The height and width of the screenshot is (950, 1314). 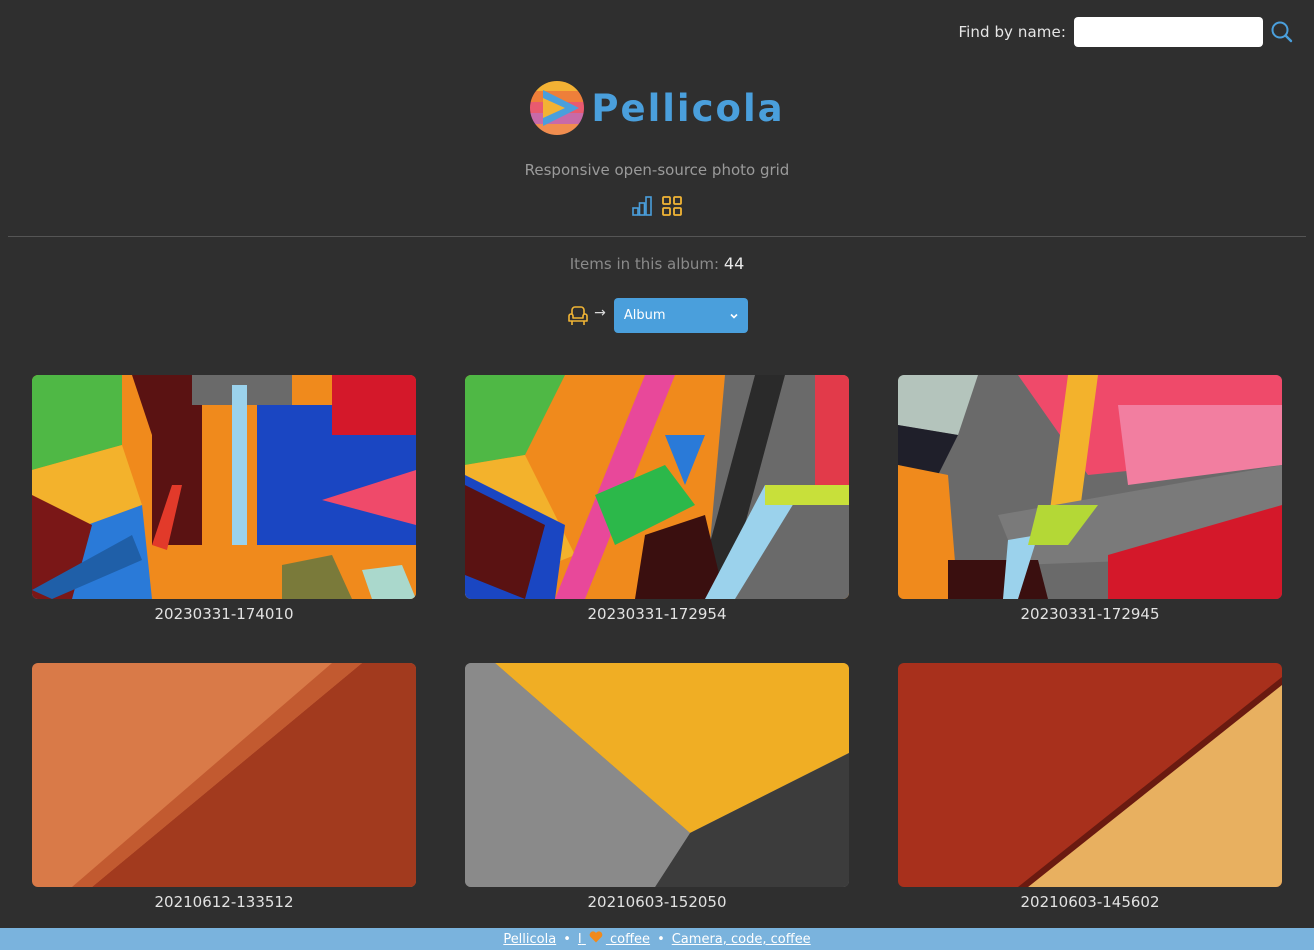 What do you see at coordinates (657, 614) in the screenshot?
I see `photo-caption: 20230331-172954` at bounding box center [657, 614].